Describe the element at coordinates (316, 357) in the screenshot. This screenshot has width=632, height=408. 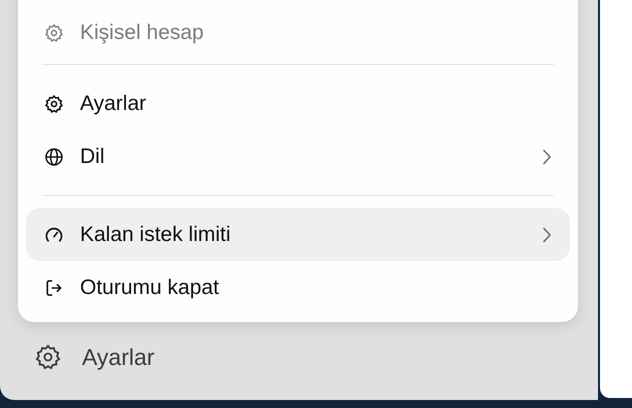
I see `sidebar-settings-item: Ayarlar` at that location.